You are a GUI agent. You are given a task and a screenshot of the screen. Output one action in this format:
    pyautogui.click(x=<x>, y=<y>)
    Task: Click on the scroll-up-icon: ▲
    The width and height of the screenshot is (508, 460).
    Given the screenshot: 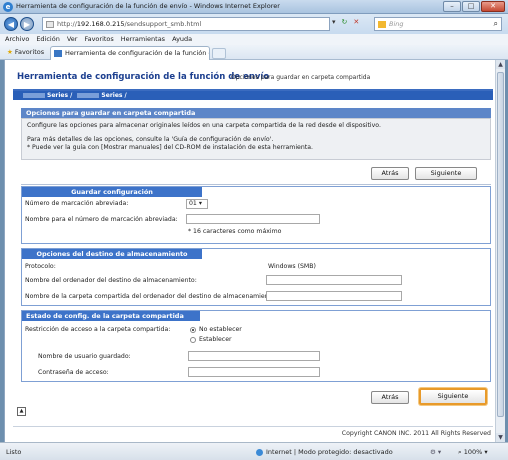 What is the action you would take?
    pyautogui.click(x=500, y=64)
    